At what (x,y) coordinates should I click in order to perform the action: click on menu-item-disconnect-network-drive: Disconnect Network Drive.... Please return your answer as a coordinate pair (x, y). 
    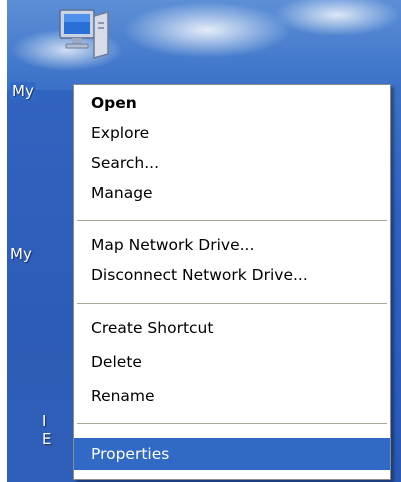
    Looking at the image, I should click on (232, 275).